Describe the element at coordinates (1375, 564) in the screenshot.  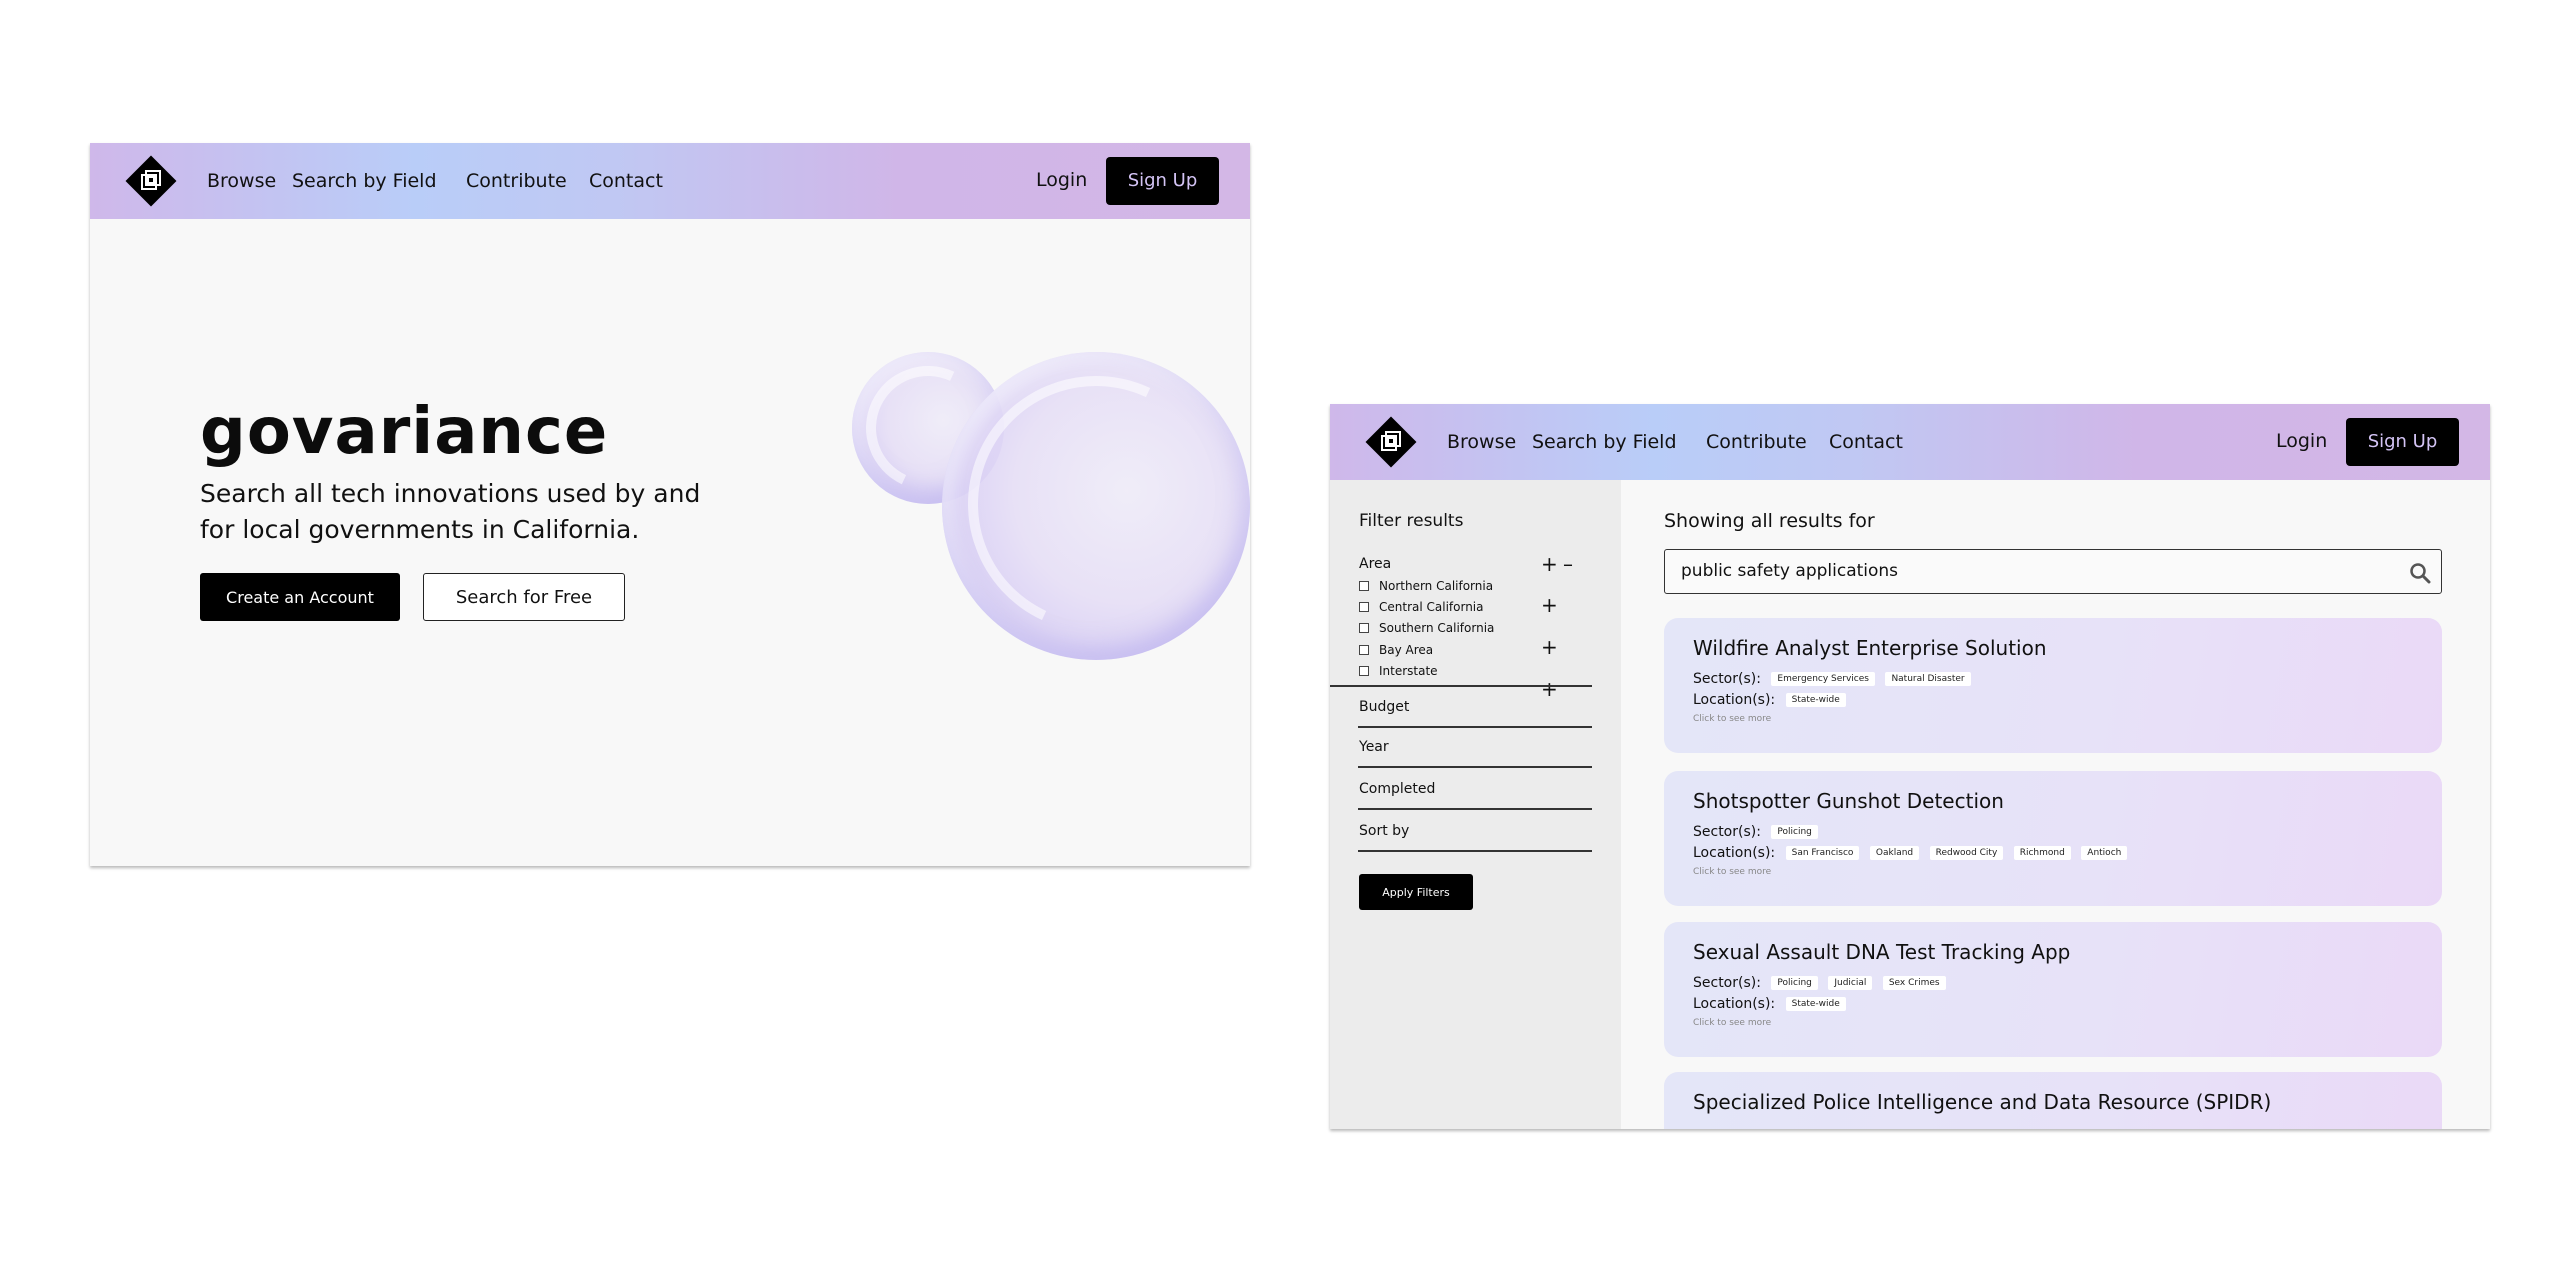
I see `filter-area-label: Area` at that location.